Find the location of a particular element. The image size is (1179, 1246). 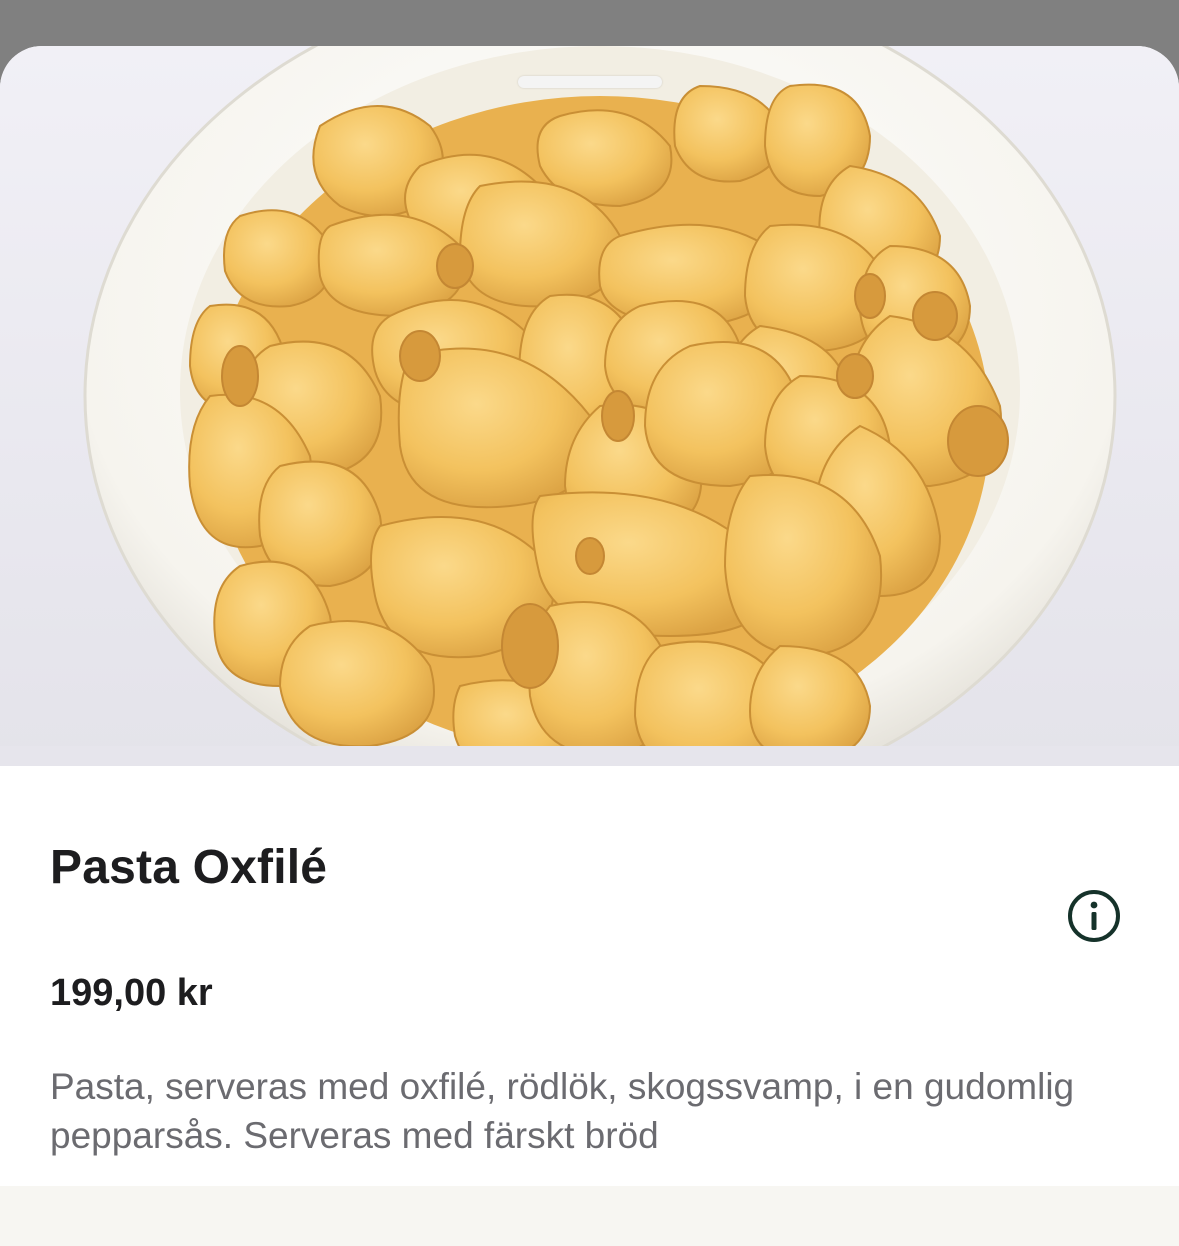

info-icon is located at coordinates (1094, 916).